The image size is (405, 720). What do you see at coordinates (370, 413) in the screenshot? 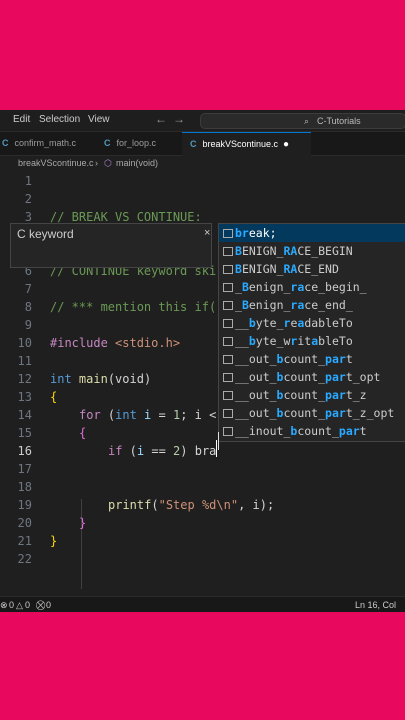
I see `suggestion-text: t_z_opt` at bounding box center [370, 413].